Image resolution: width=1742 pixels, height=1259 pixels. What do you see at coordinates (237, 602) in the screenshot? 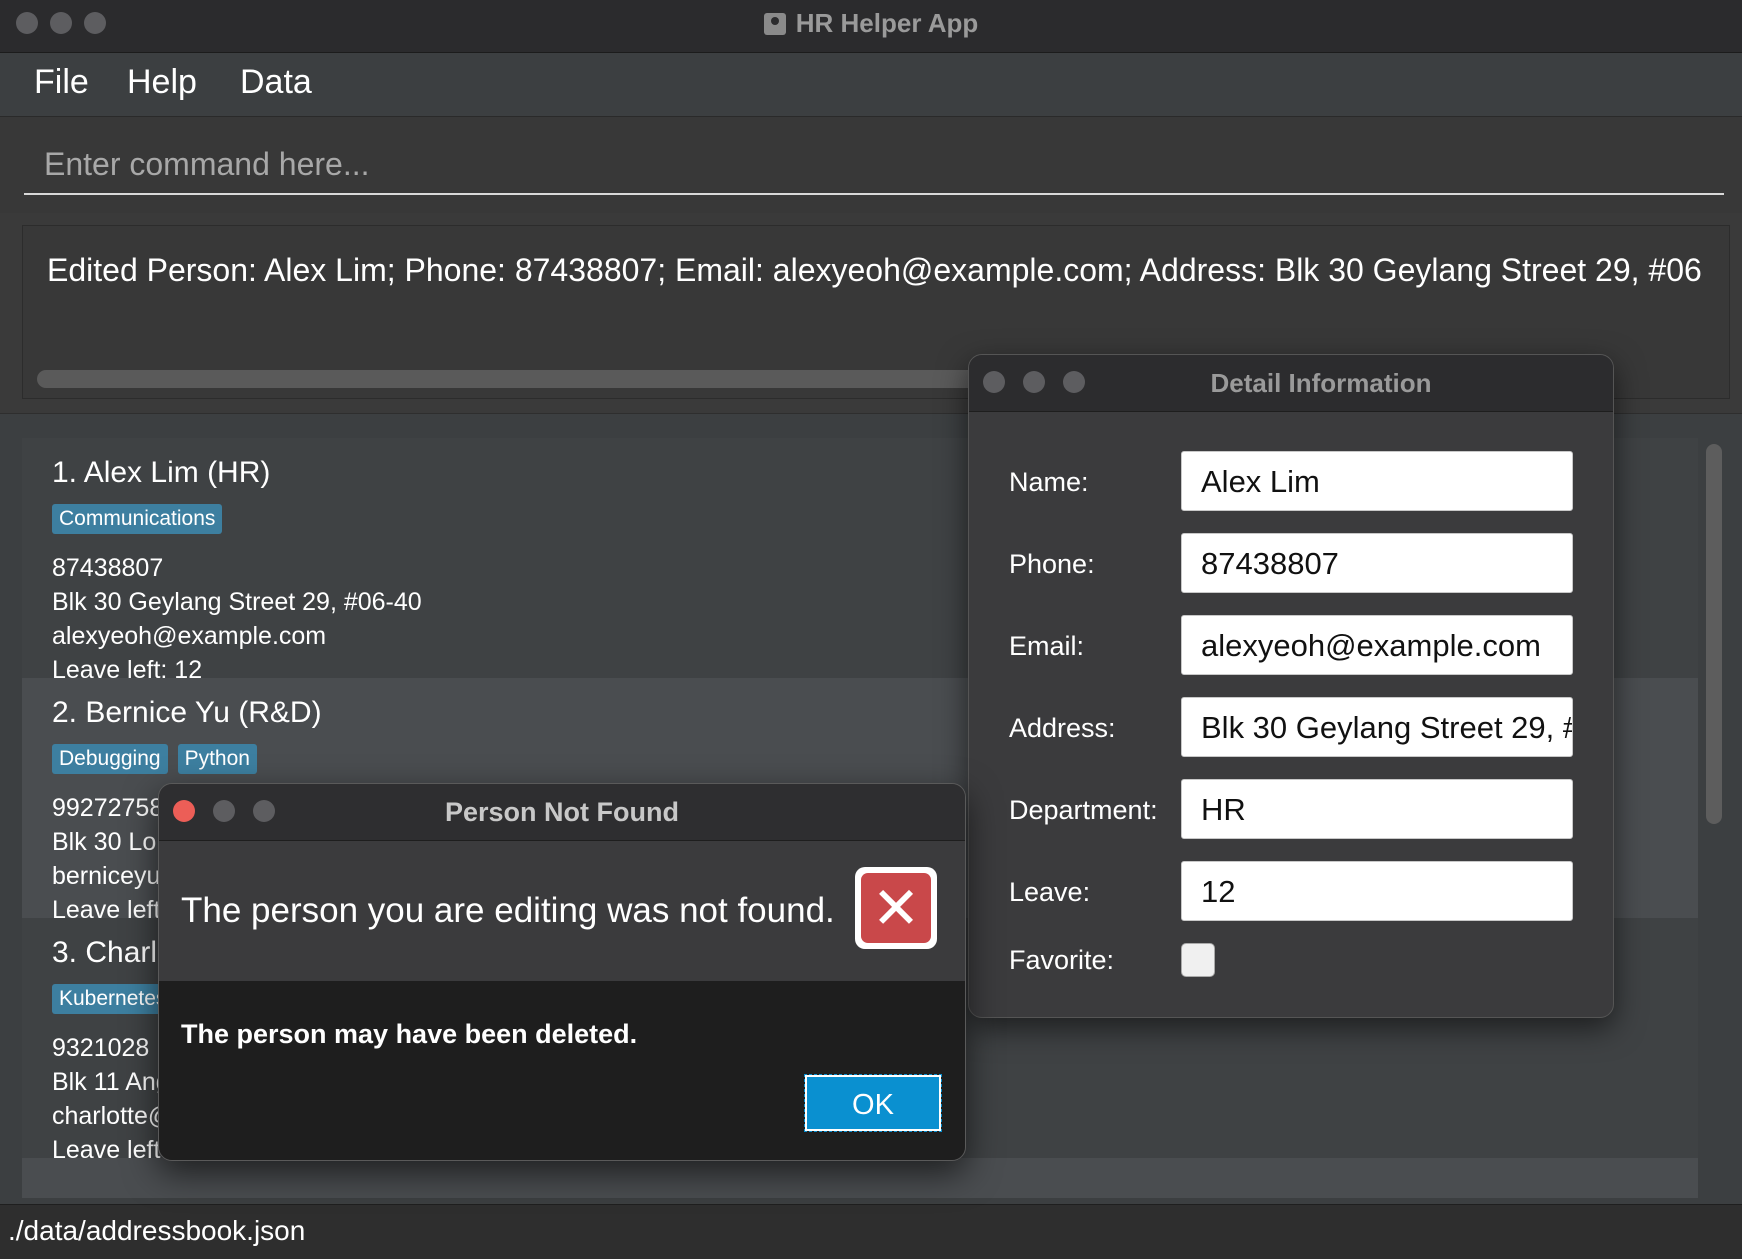
I see `person-address: Blk 30 Geylang Street 29, #06-40` at bounding box center [237, 602].